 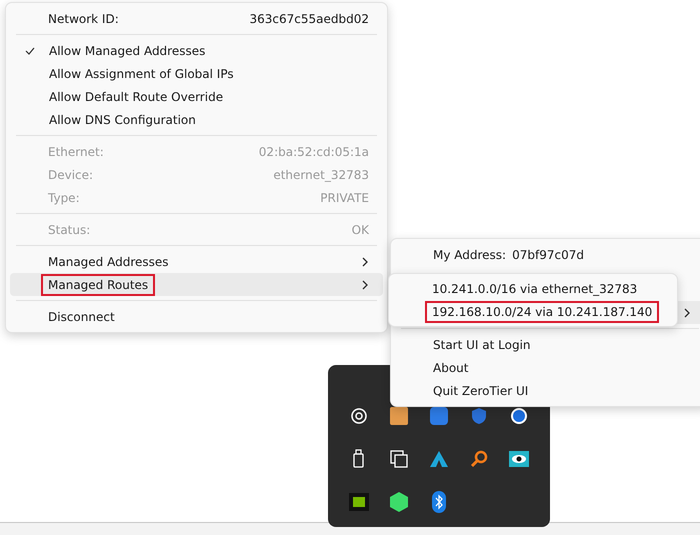 I want to click on address-label: My Address:, so click(x=469, y=255).